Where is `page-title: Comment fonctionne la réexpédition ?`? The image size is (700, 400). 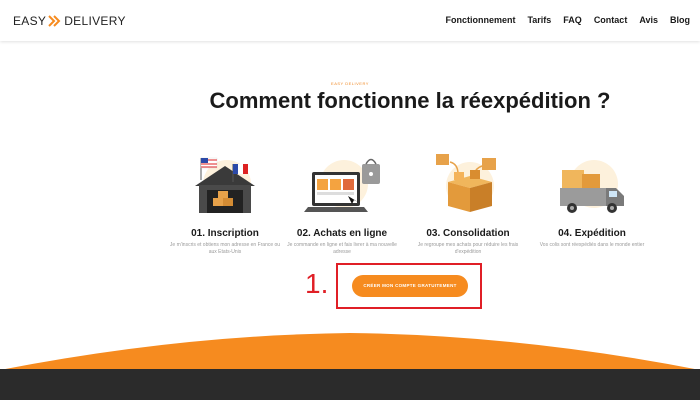
page-title: Comment fonctionne la réexpédition ? is located at coordinates (410, 100).